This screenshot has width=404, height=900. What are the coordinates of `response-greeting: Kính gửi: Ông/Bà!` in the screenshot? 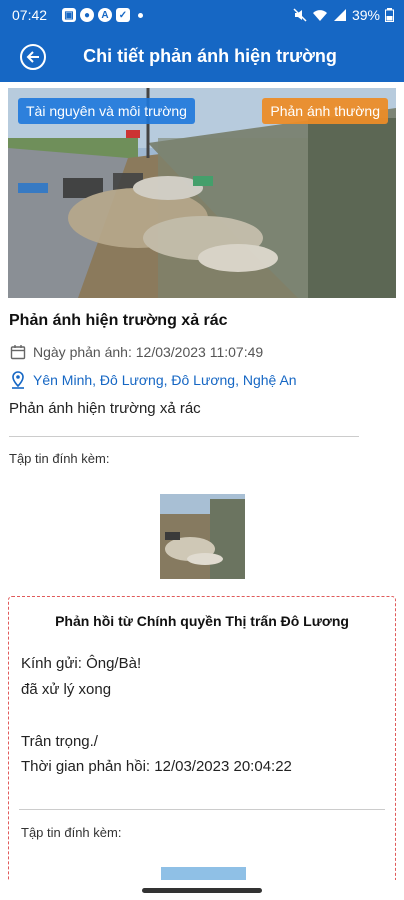 It's located at (81, 663).